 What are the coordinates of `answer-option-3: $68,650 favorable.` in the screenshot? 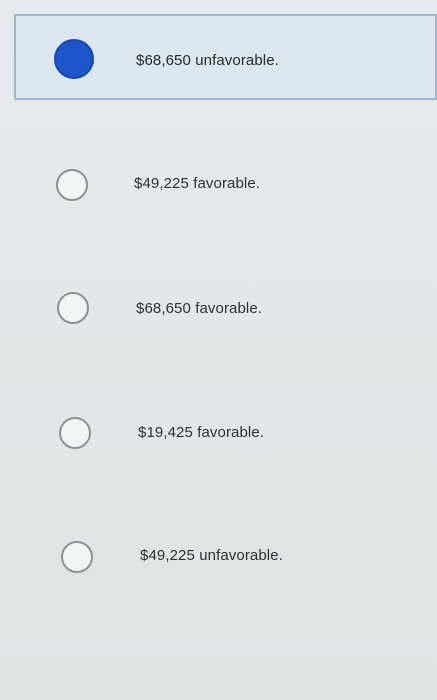 It's located at (225, 305).